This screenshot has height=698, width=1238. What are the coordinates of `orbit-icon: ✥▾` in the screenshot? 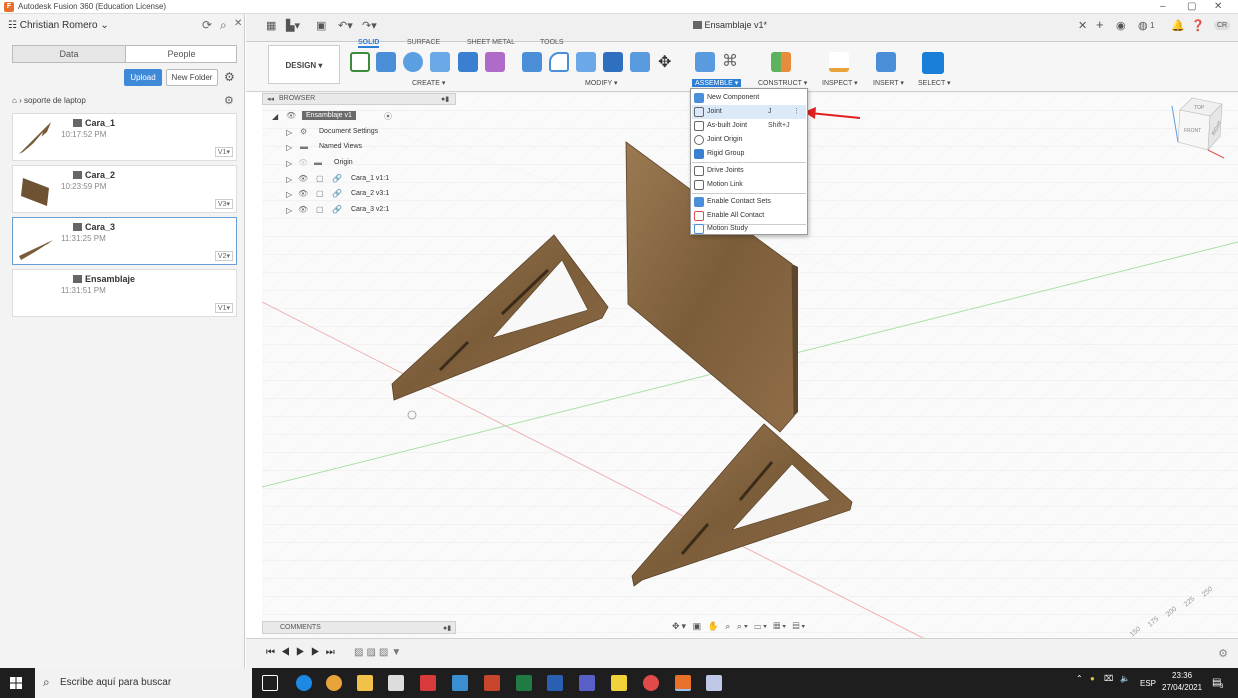 It's located at (680, 626).